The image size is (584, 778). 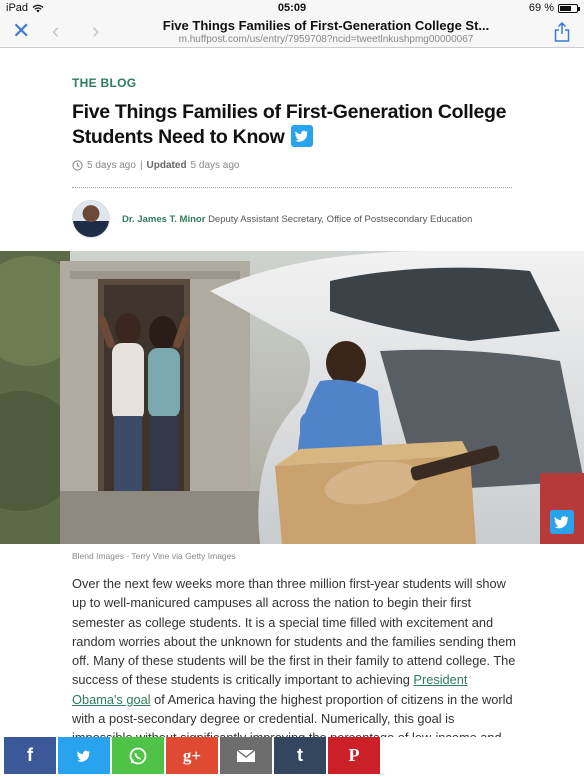 I want to click on clock: 05:09, so click(x=292, y=8).